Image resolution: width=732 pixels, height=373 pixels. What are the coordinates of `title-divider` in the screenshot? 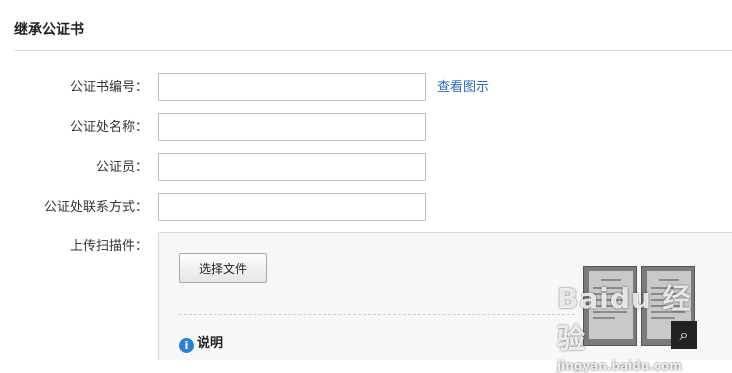 It's located at (373, 50).